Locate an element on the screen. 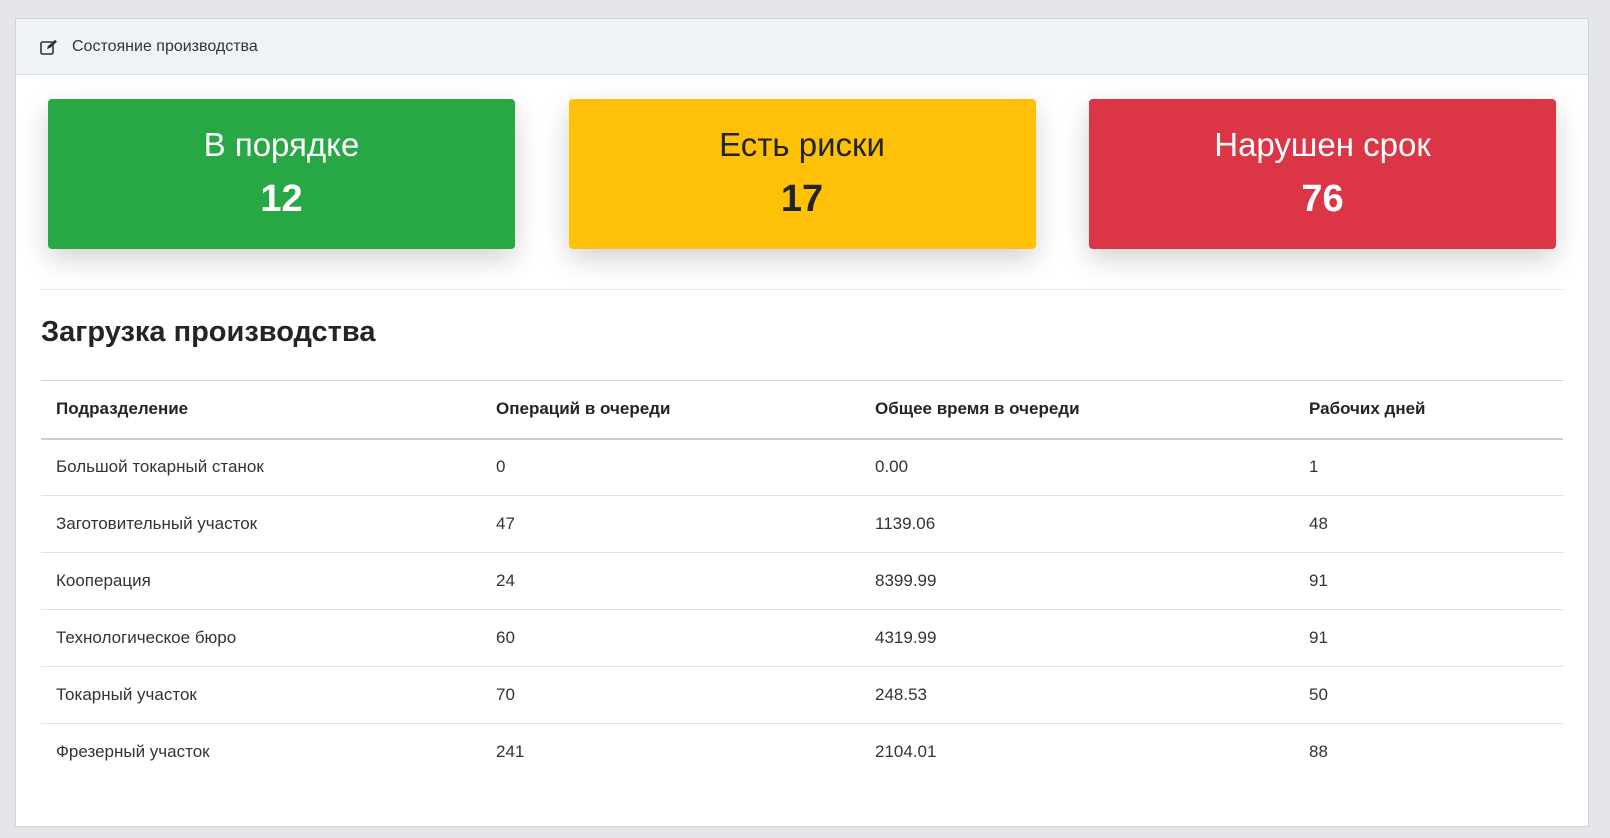  table-row: Фрезерный участок 241 2104.01 88 is located at coordinates (802, 752).